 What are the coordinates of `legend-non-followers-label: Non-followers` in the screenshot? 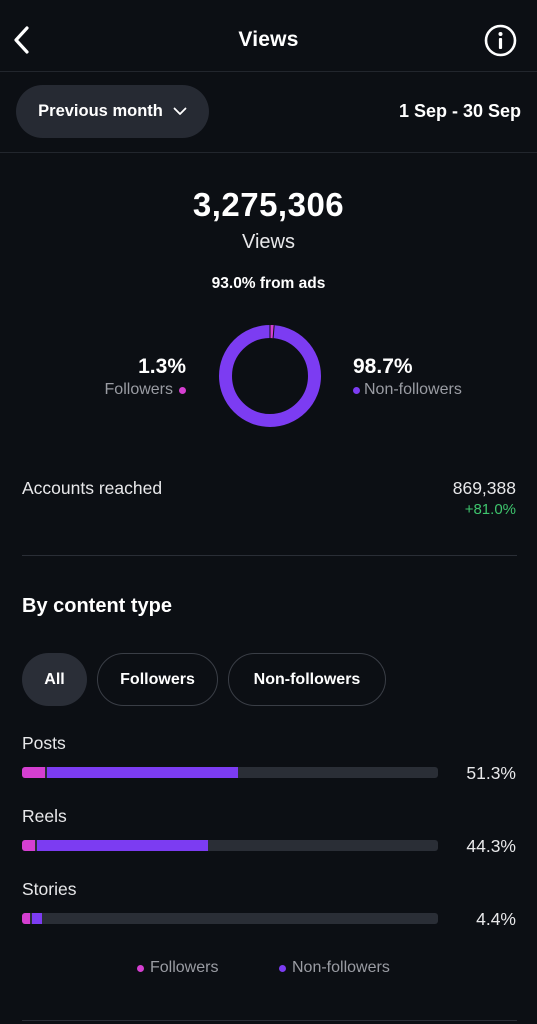 It's located at (341, 967).